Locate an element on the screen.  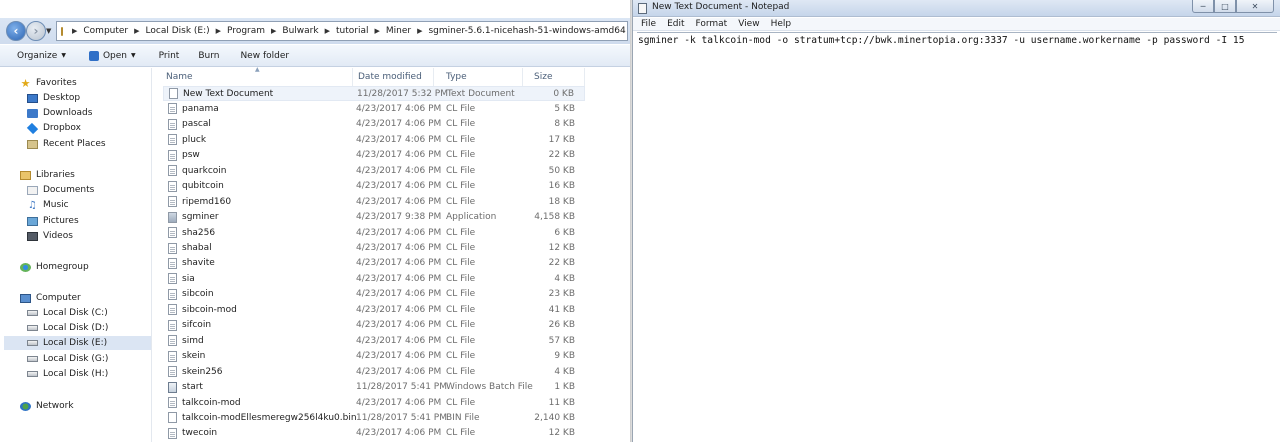
column-header-size: Size is located at coordinates (554, 77).